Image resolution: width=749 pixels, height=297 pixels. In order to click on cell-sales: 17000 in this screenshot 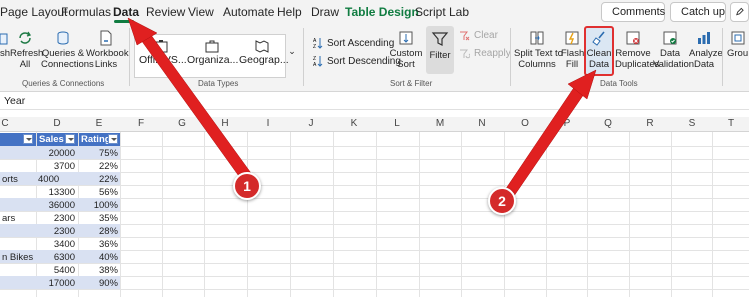, I will do `click(56, 283)`.